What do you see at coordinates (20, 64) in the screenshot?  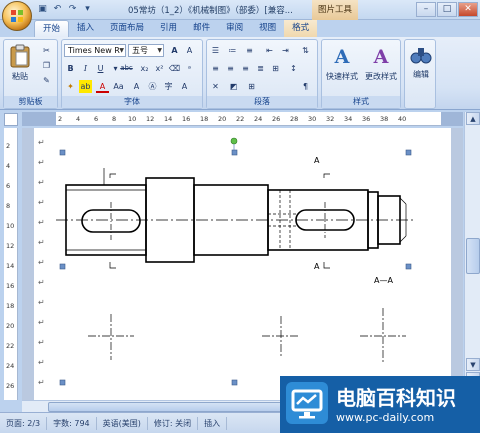 I see `paste-button: 粘贴` at bounding box center [20, 64].